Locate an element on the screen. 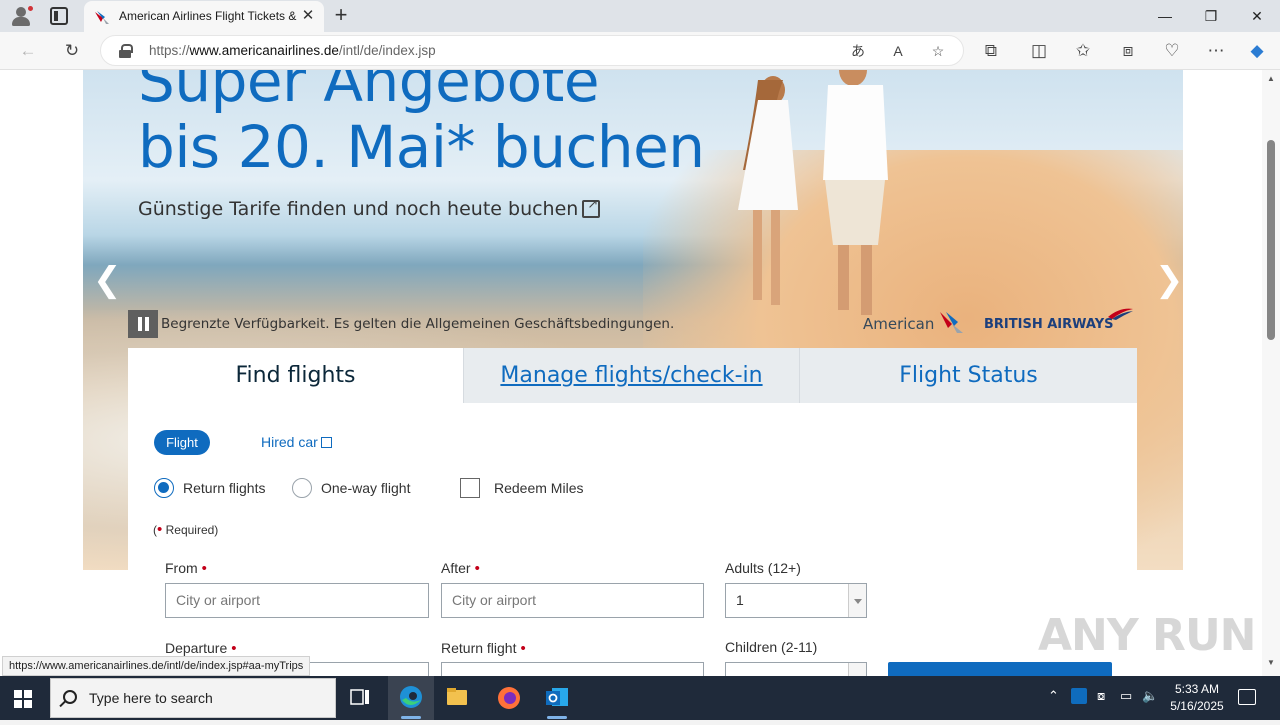  task-view-icon is located at coordinates (360, 698).